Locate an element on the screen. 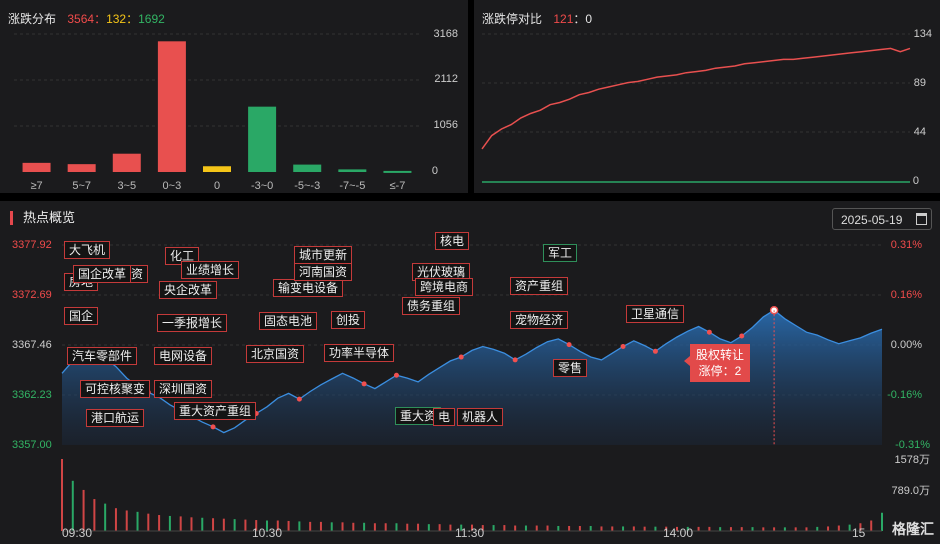 The image size is (940, 544). tooltip-value: 涨停：2 is located at coordinates (720, 371).